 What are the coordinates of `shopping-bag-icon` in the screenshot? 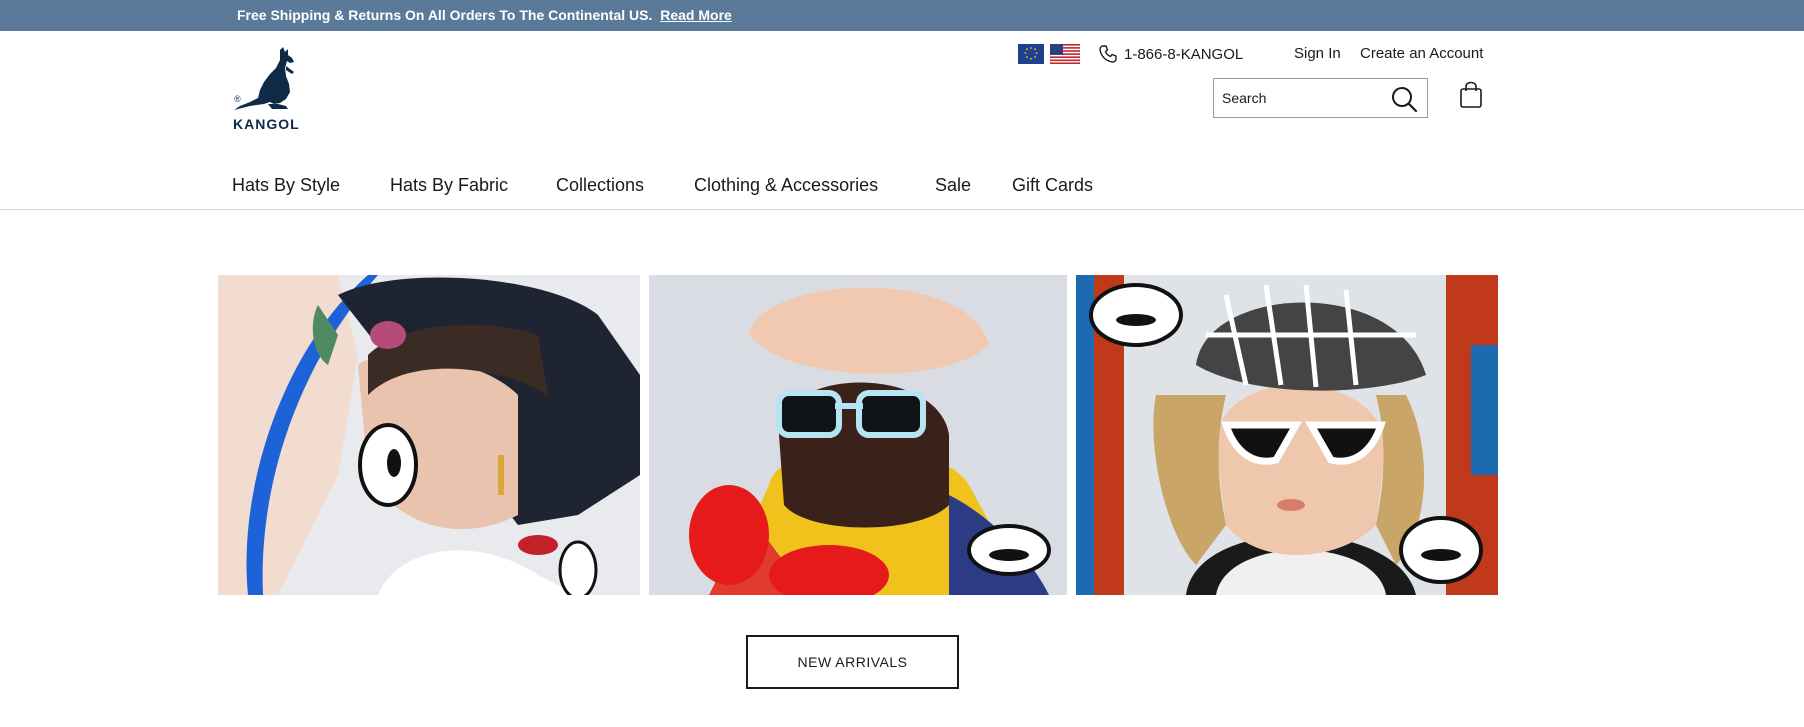 It's located at (1471, 95).